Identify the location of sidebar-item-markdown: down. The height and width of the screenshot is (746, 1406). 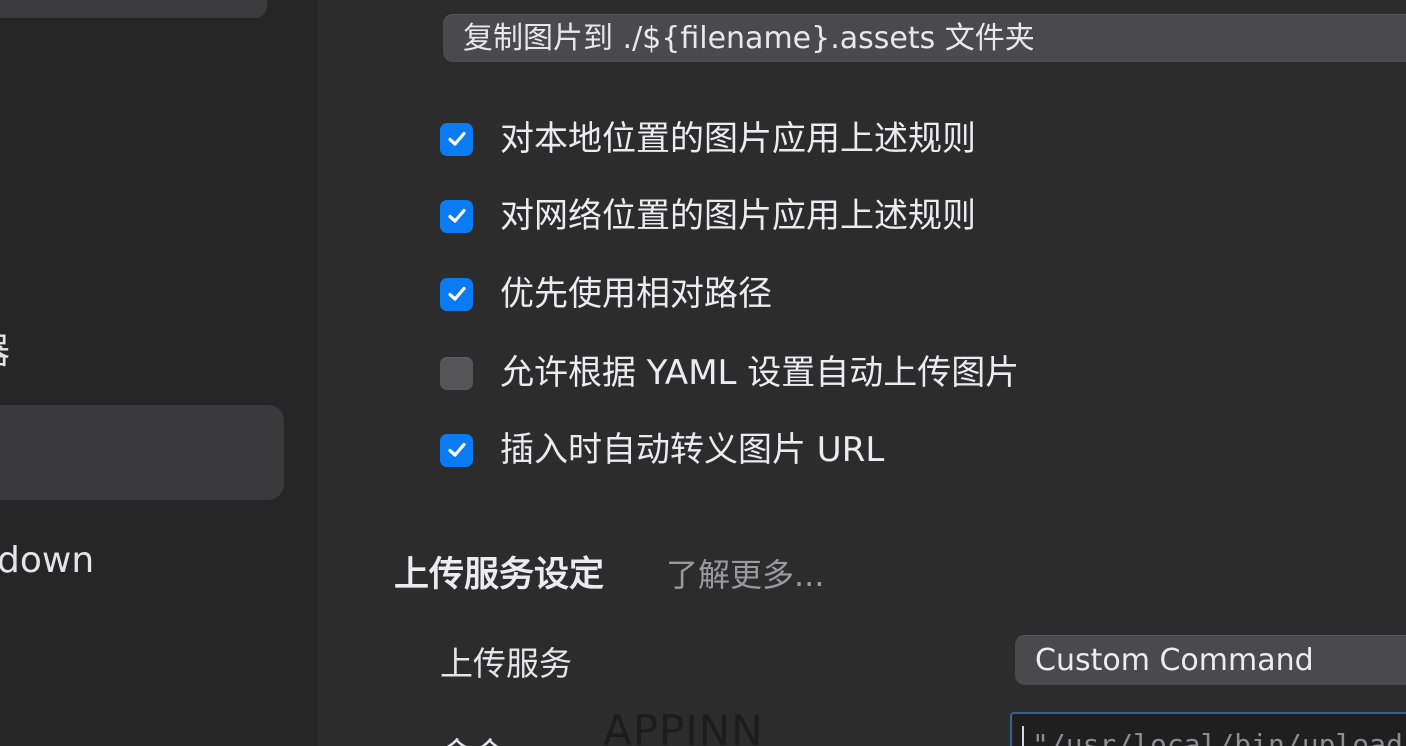
(47, 560).